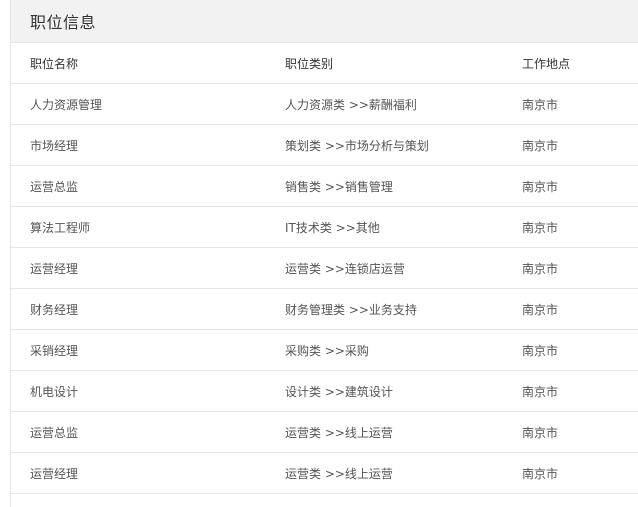  What do you see at coordinates (403, 350) in the screenshot?
I see `job-category-cell: 采购类 >>采购` at bounding box center [403, 350].